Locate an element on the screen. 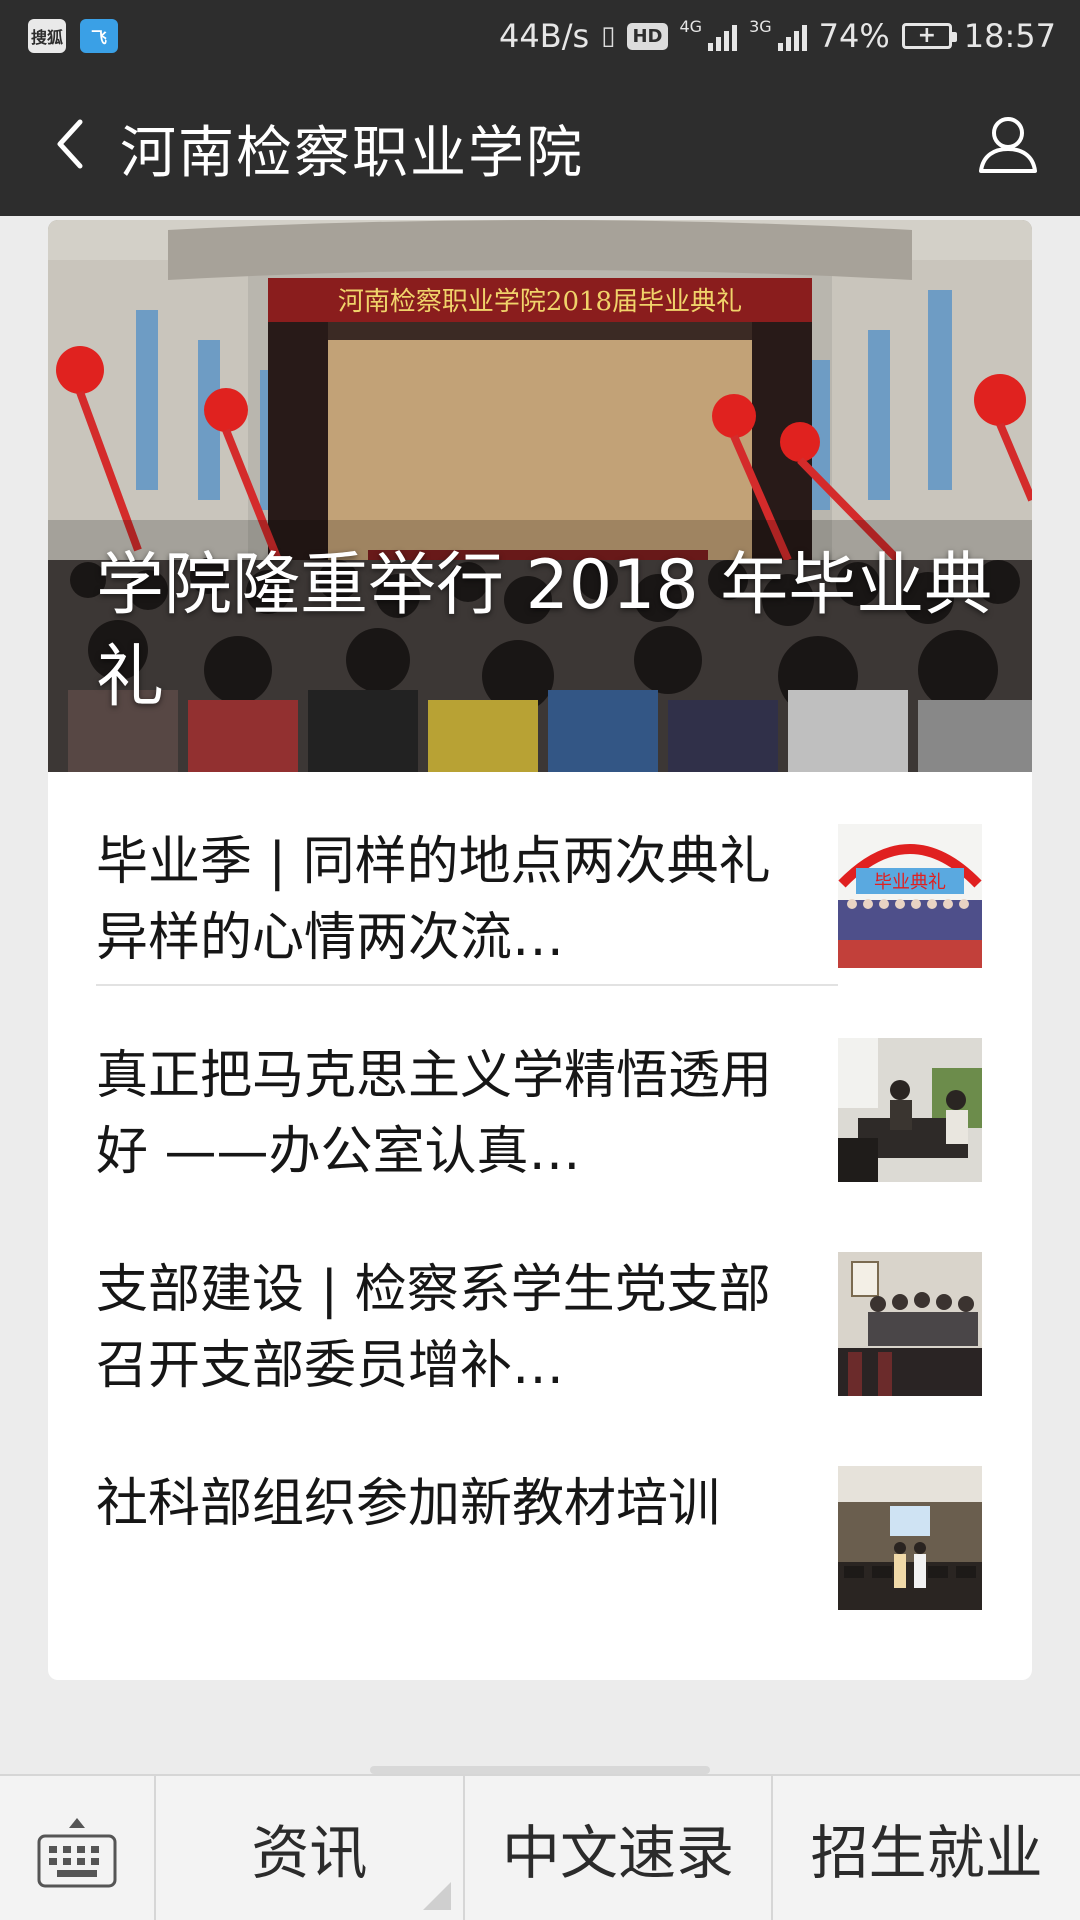 The height and width of the screenshot is (1920, 1080). list-item-article-1: 毕业季 | 同样的地点两次典礼 异样的心情两次流… 毕业典礼 is located at coordinates (540, 879).